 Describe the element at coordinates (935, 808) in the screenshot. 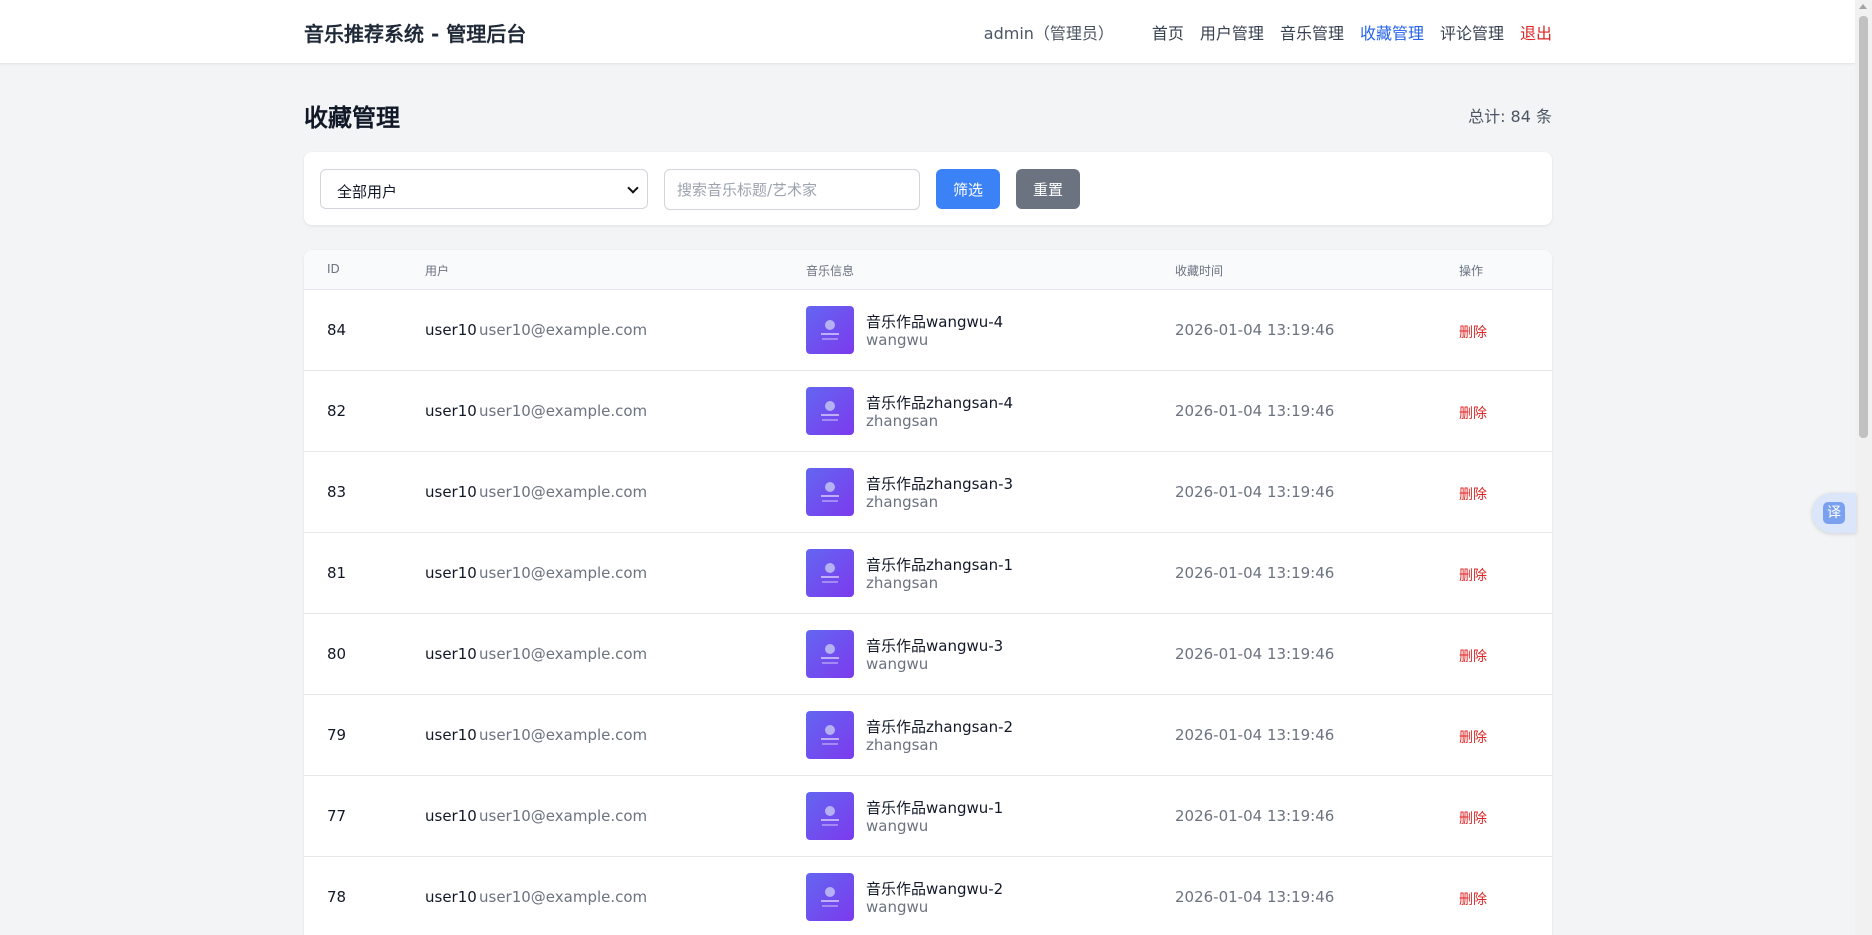

I see `row-music-title: 音乐作品wangwu-1` at that location.